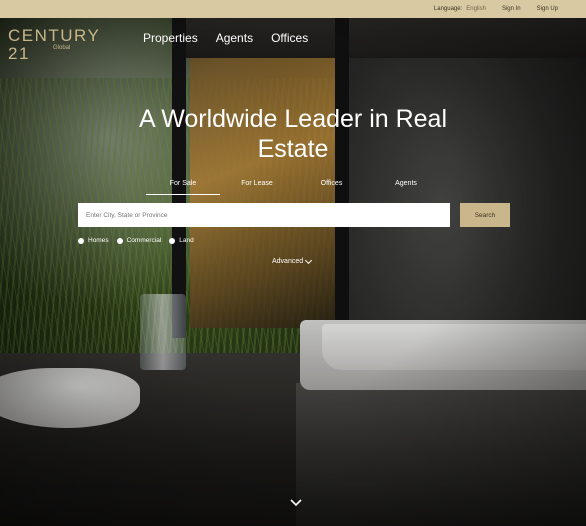 This screenshot has height=526, width=586. What do you see at coordinates (496, 9) in the screenshot?
I see `utility-links: Language: English Sign In Sign Up` at bounding box center [496, 9].